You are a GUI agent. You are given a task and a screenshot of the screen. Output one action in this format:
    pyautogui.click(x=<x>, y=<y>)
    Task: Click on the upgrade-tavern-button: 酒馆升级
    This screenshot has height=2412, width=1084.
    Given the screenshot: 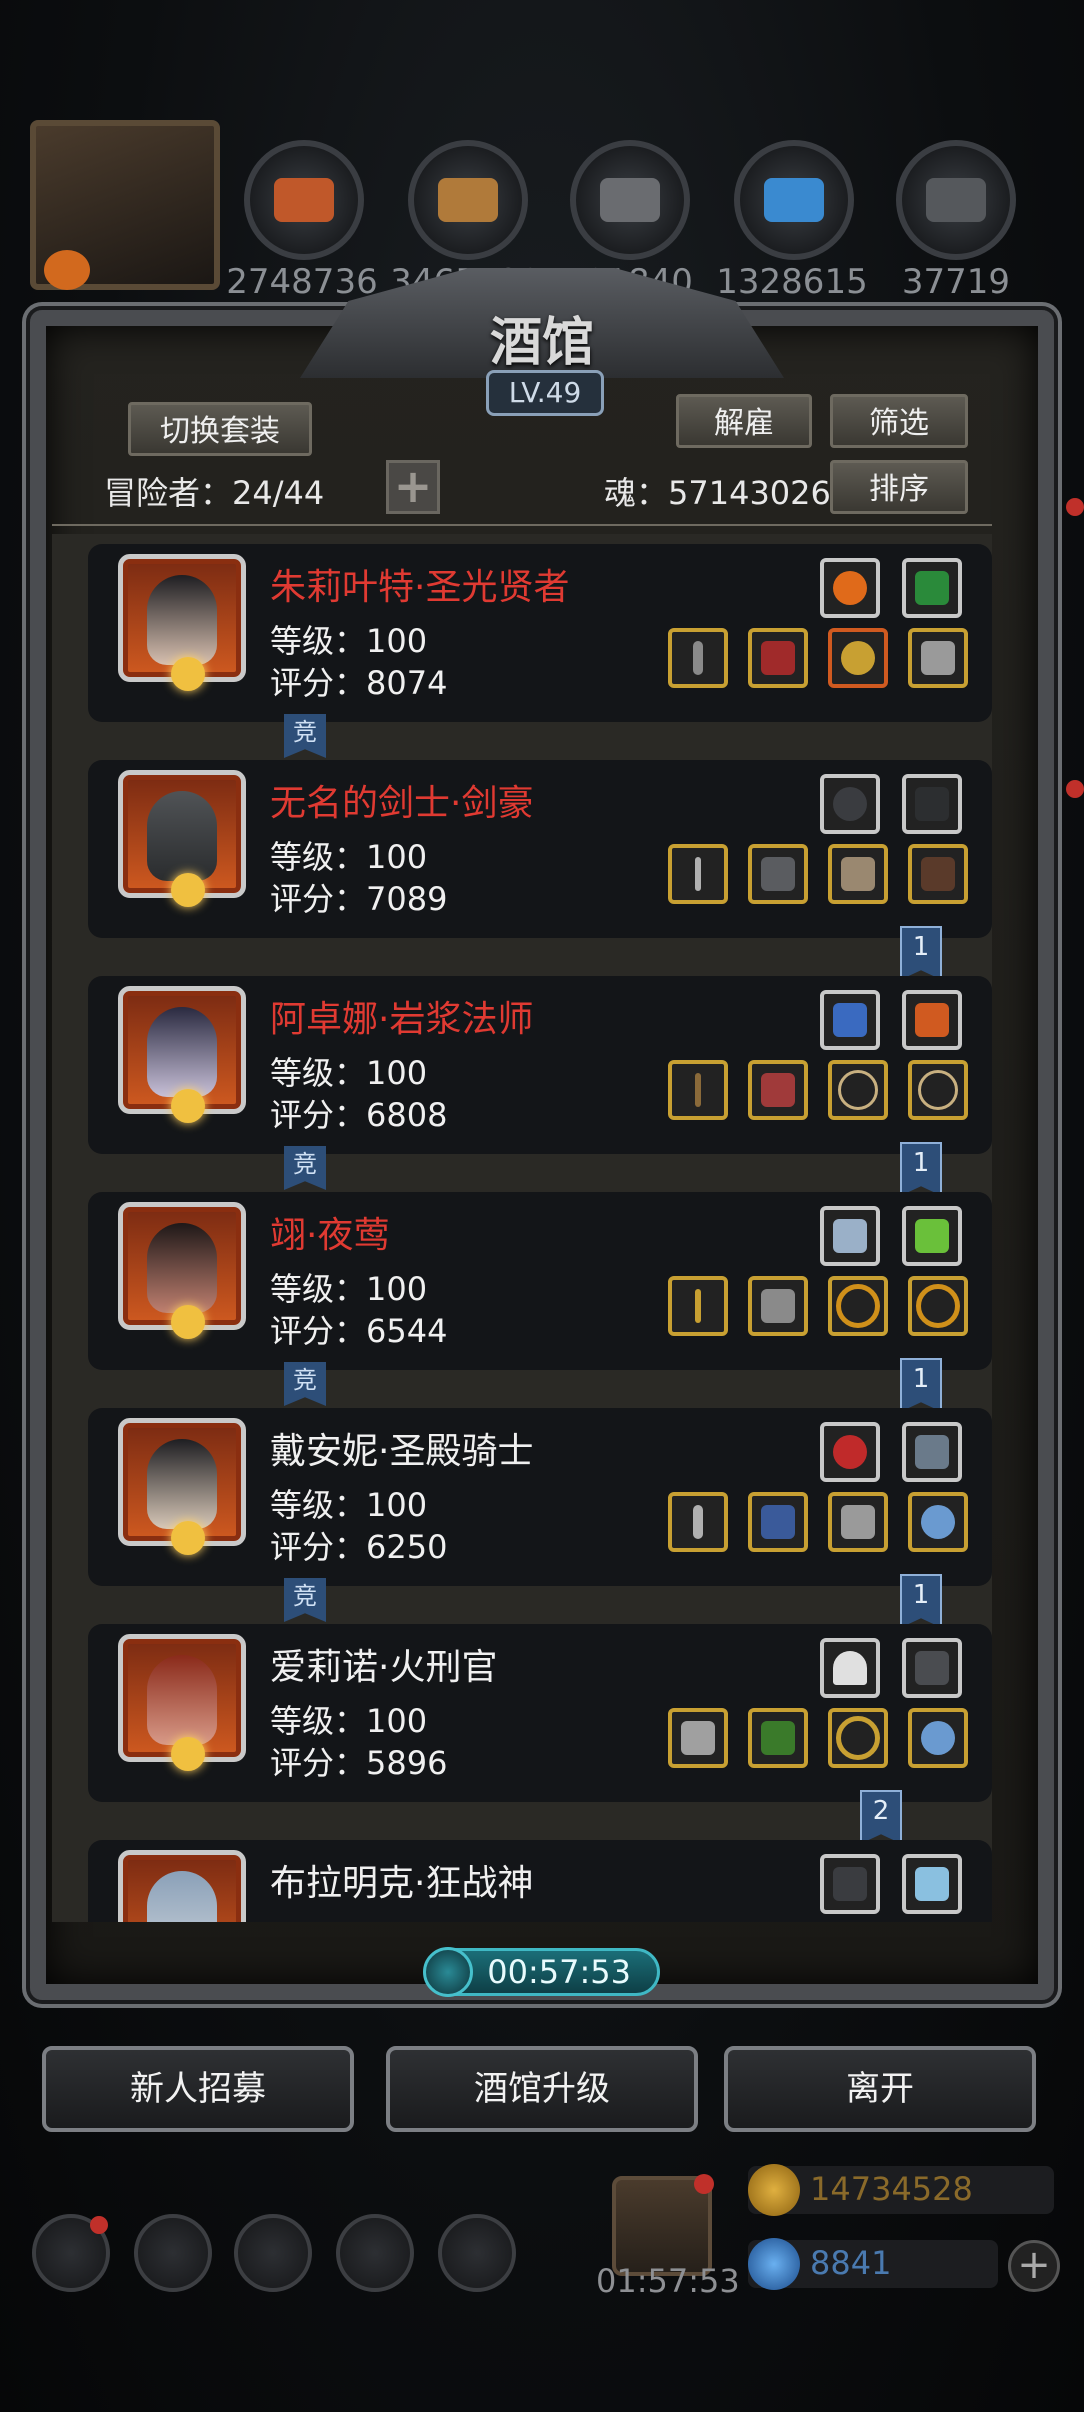 What is the action you would take?
    pyautogui.click(x=542, y=2089)
    